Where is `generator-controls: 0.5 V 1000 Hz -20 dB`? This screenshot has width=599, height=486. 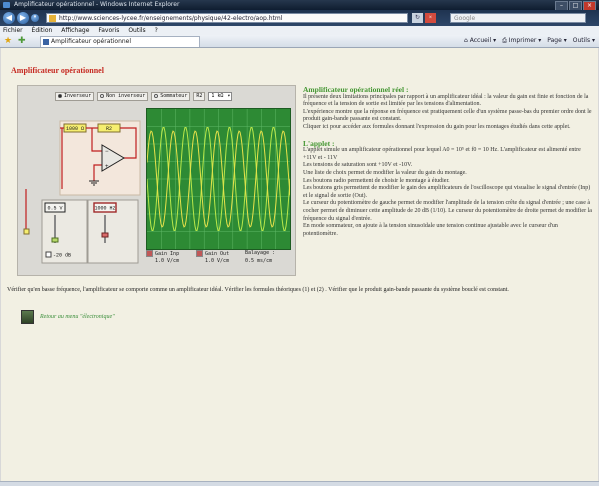 generator-controls: 0.5 V 1000 Hz -20 dB is located at coordinates (81, 226).